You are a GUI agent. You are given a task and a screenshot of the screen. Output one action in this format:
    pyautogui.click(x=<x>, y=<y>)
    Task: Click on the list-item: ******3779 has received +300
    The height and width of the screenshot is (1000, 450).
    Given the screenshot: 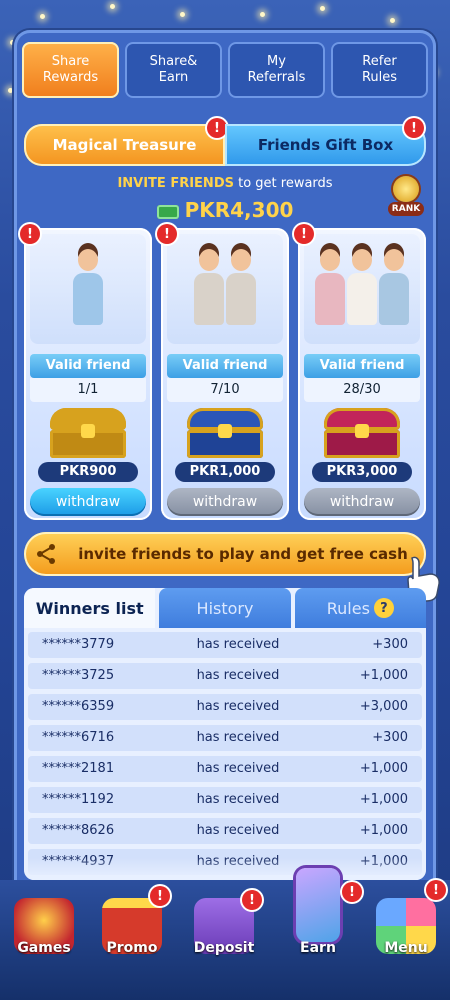 What is the action you would take?
    pyautogui.click(x=225, y=645)
    